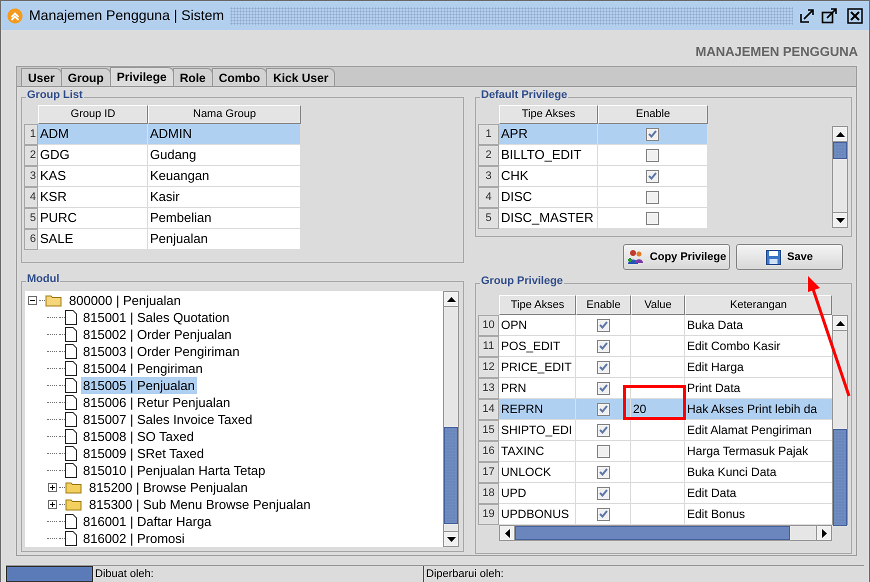  Describe the element at coordinates (548, 155) in the screenshot. I see `table-cell: BILLTO_EDIT` at that location.